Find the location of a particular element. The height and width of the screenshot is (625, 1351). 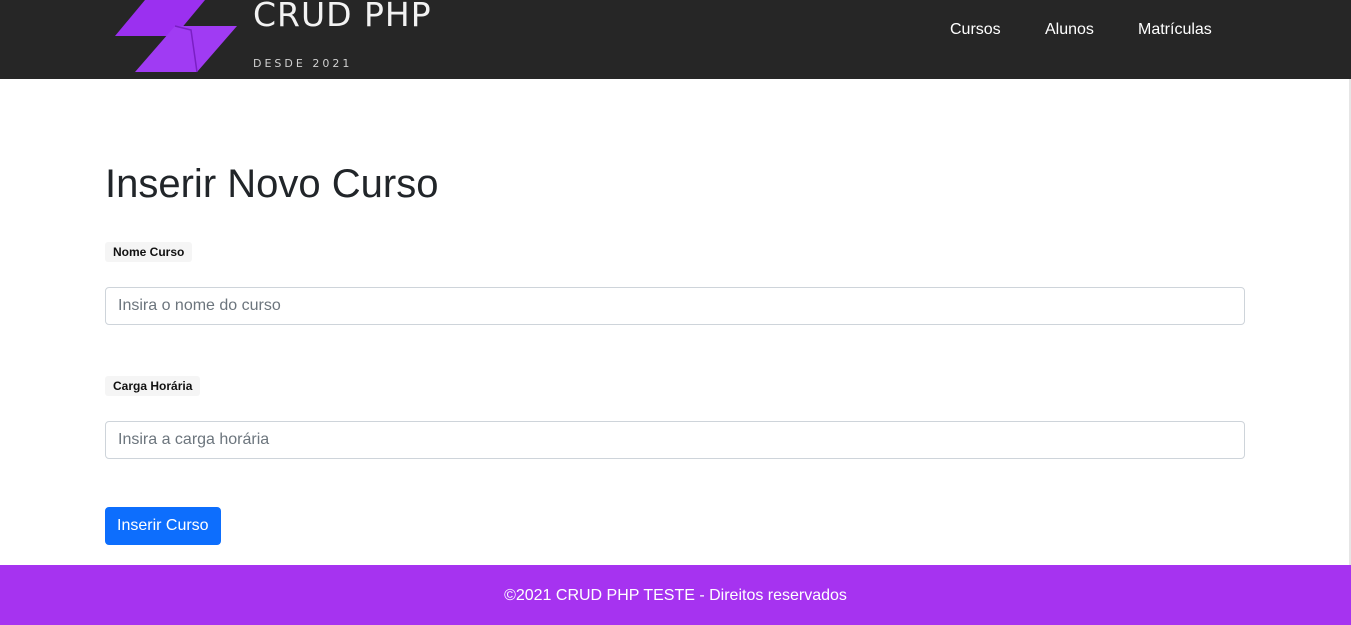

main-nav: Cursos Alunos Matrículas is located at coordinates (675, 32).